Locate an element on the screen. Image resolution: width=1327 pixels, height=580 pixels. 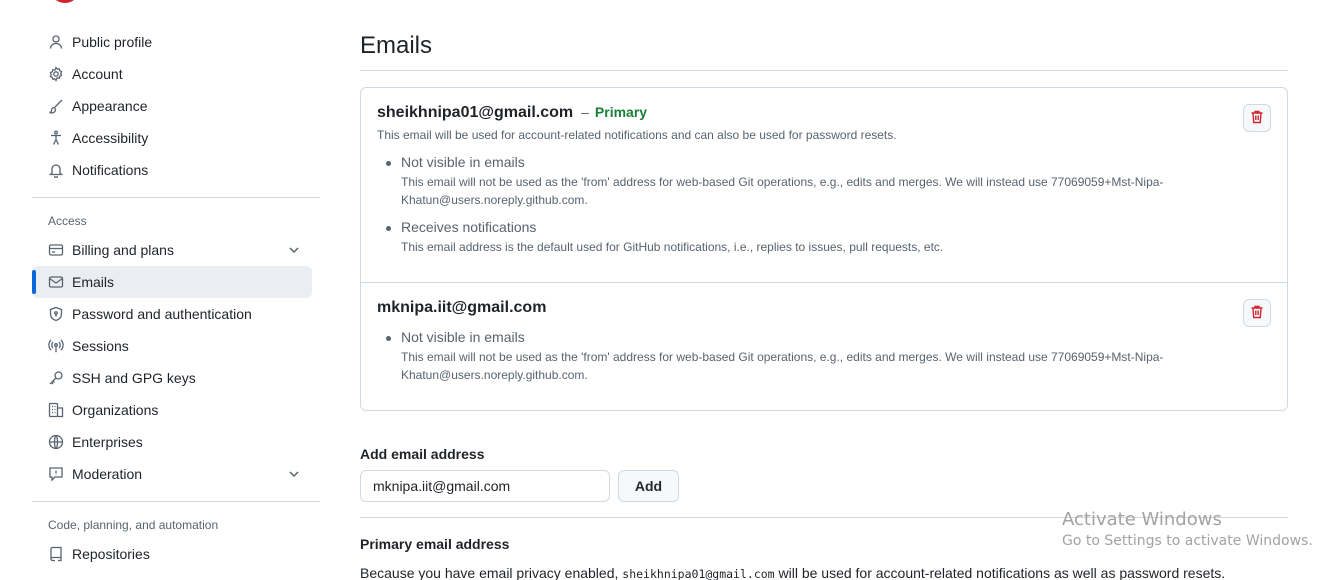
add-email-button: Add is located at coordinates (648, 486).